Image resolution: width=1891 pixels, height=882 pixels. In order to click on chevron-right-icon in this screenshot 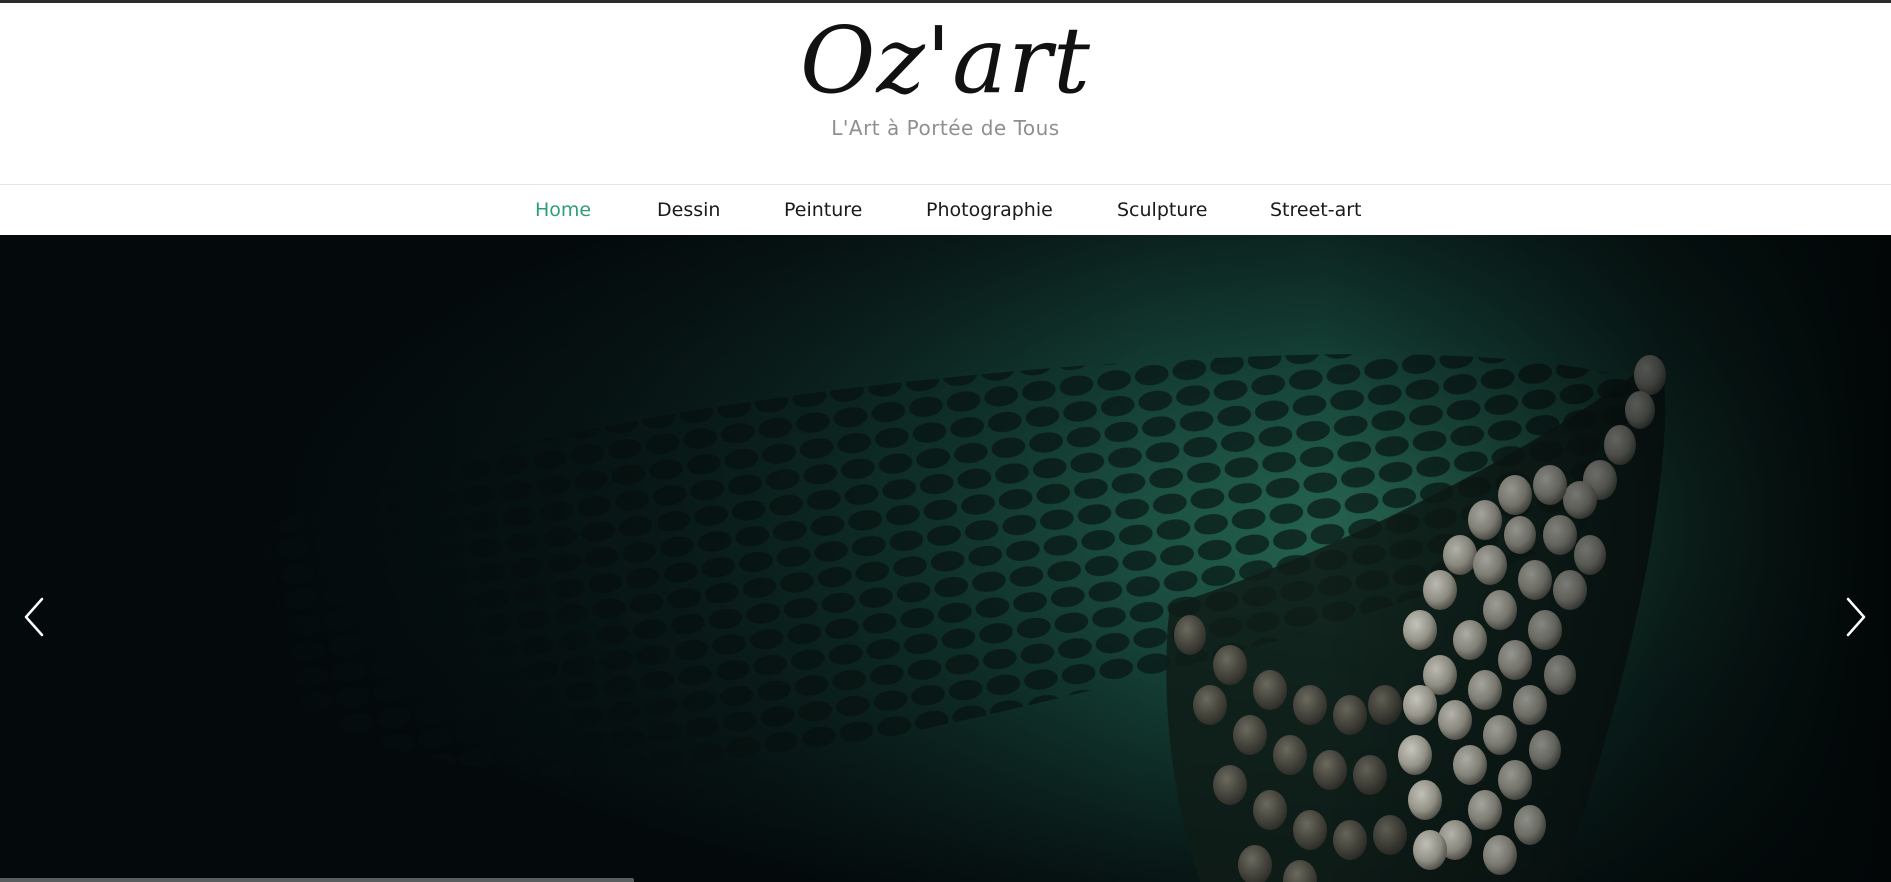, I will do `click(1856, 617)`.